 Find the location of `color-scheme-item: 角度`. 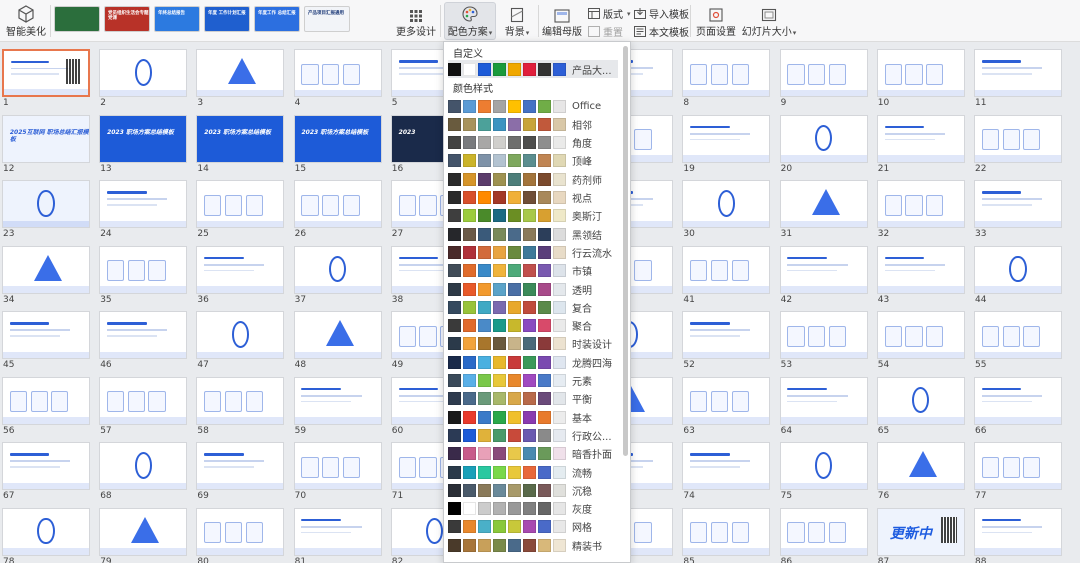

color-scheme-item: 角度 is located at coordinates (533, 143).